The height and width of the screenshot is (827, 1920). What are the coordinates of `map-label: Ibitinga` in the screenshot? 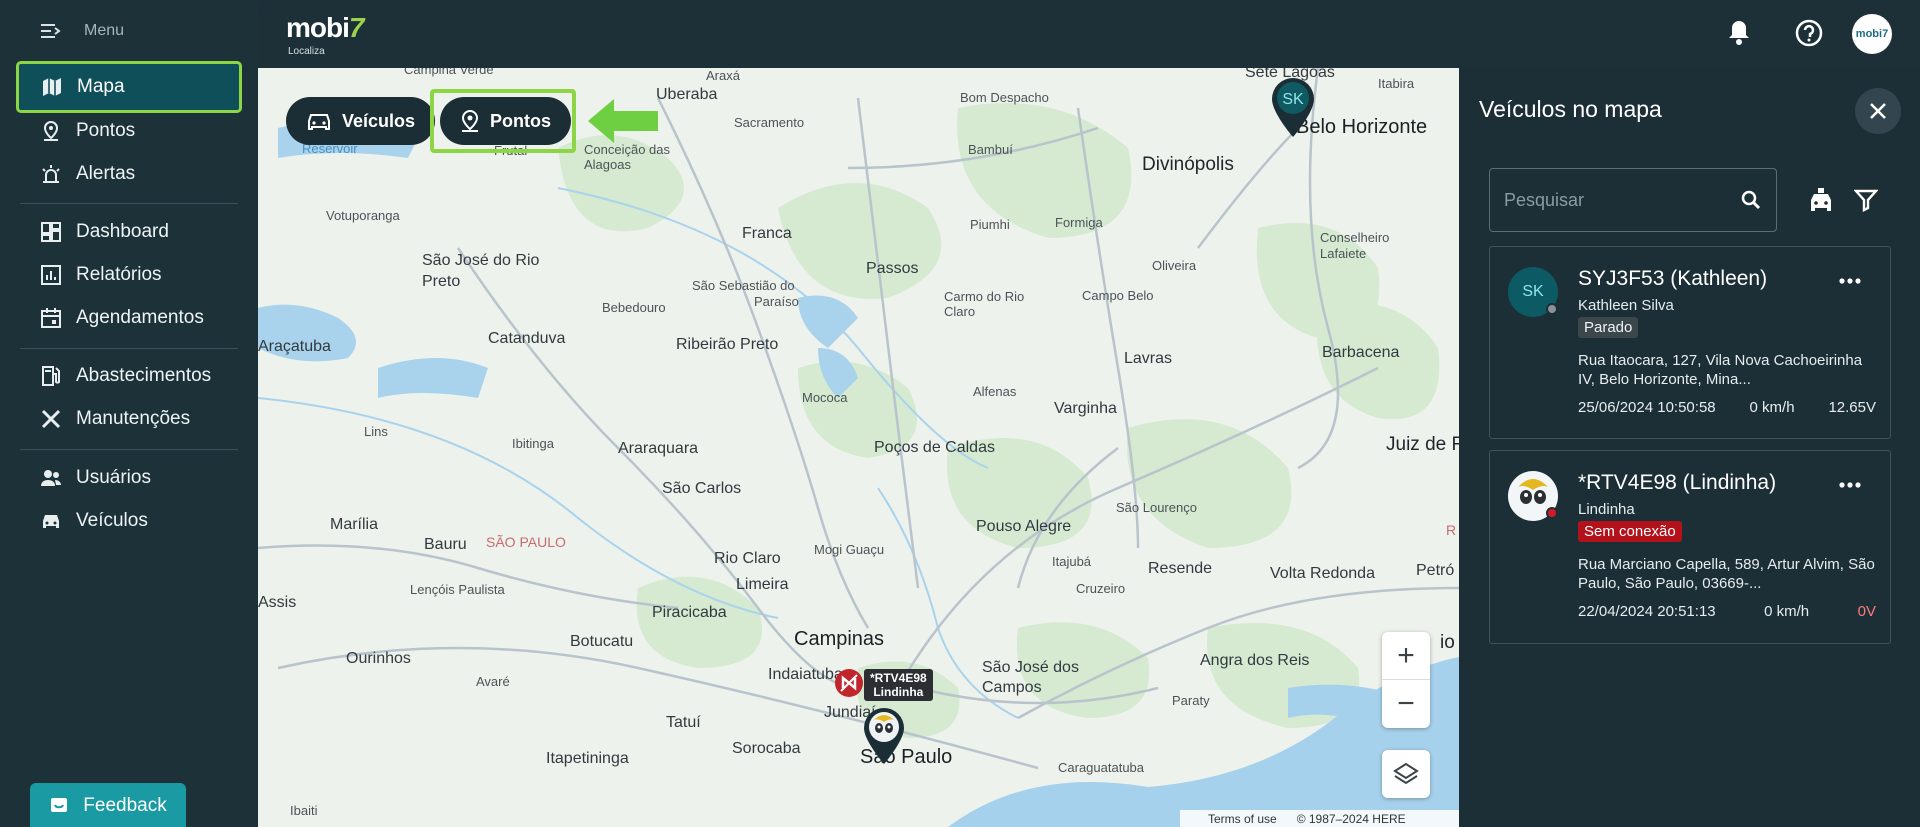 It's located at (533, 443).